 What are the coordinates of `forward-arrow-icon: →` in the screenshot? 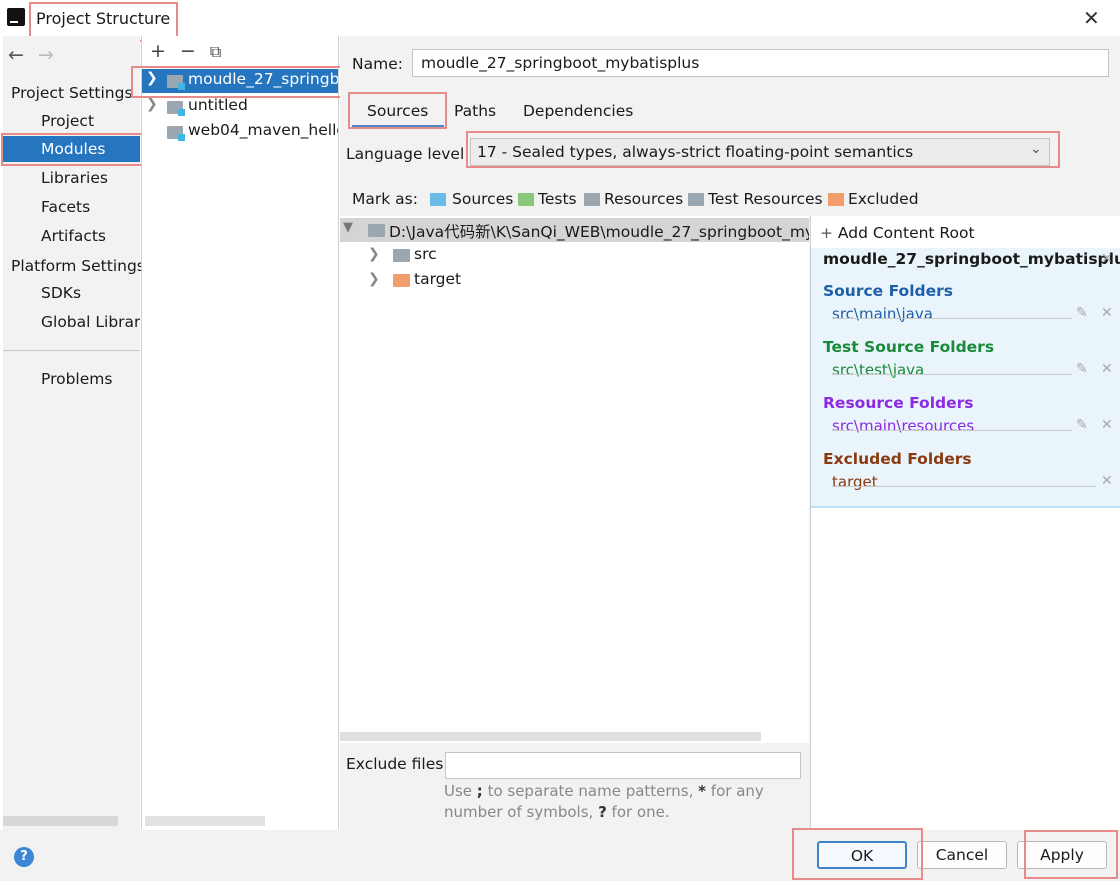 It's located at (46, 55).